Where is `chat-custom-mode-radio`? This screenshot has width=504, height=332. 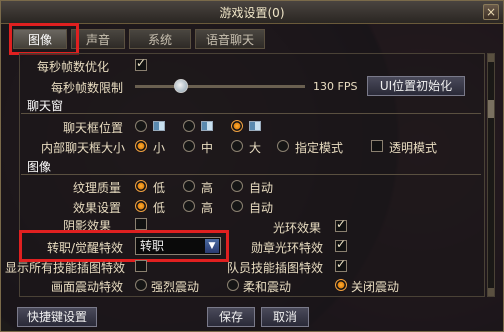
chat-custom-mode-radio is located at coordinates (283, 146).